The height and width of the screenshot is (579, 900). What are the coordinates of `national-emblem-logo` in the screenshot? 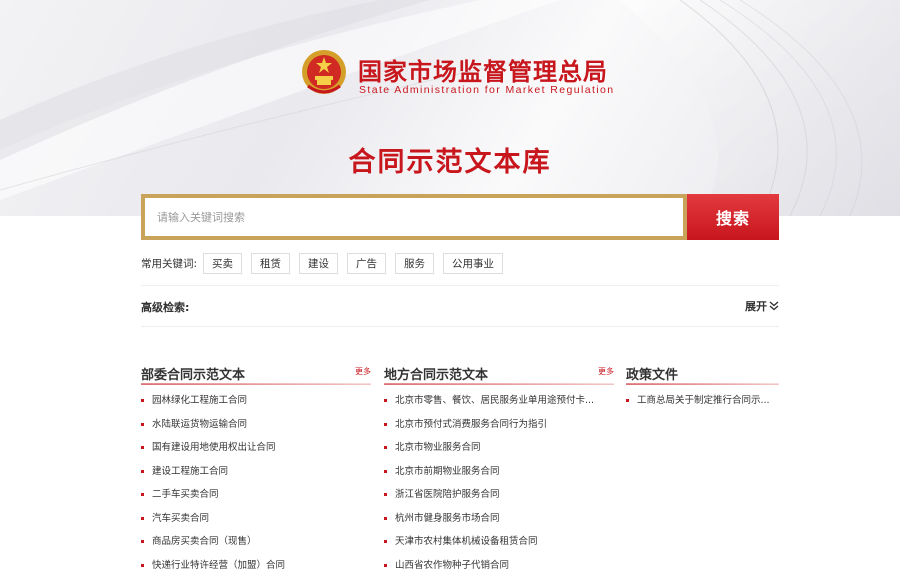 It's located at (324, 73).